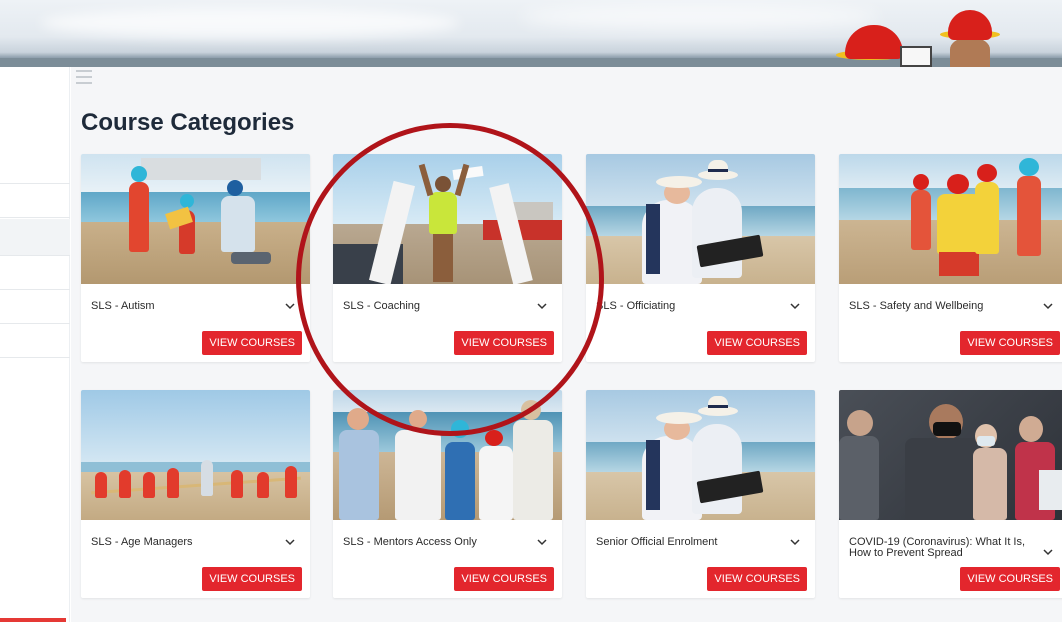  I want to click on category-name: SLS - Officiating, so click(636, 306).